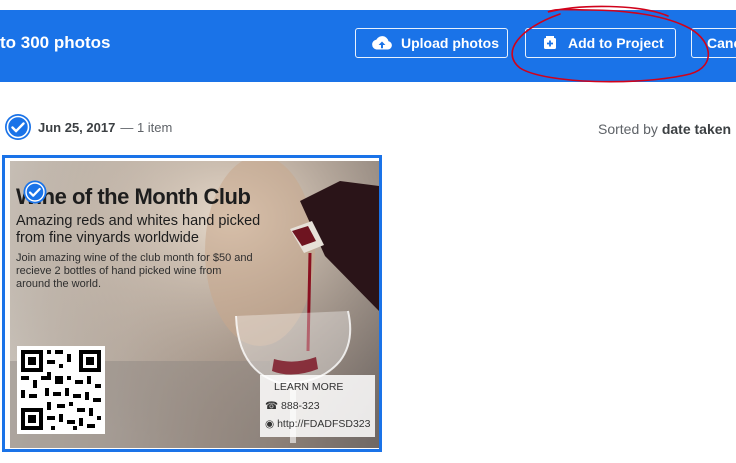  Describe the element at coordinates (616, 43) in the screenshot. I see `add-to-project-label: Add to Project` at that location.